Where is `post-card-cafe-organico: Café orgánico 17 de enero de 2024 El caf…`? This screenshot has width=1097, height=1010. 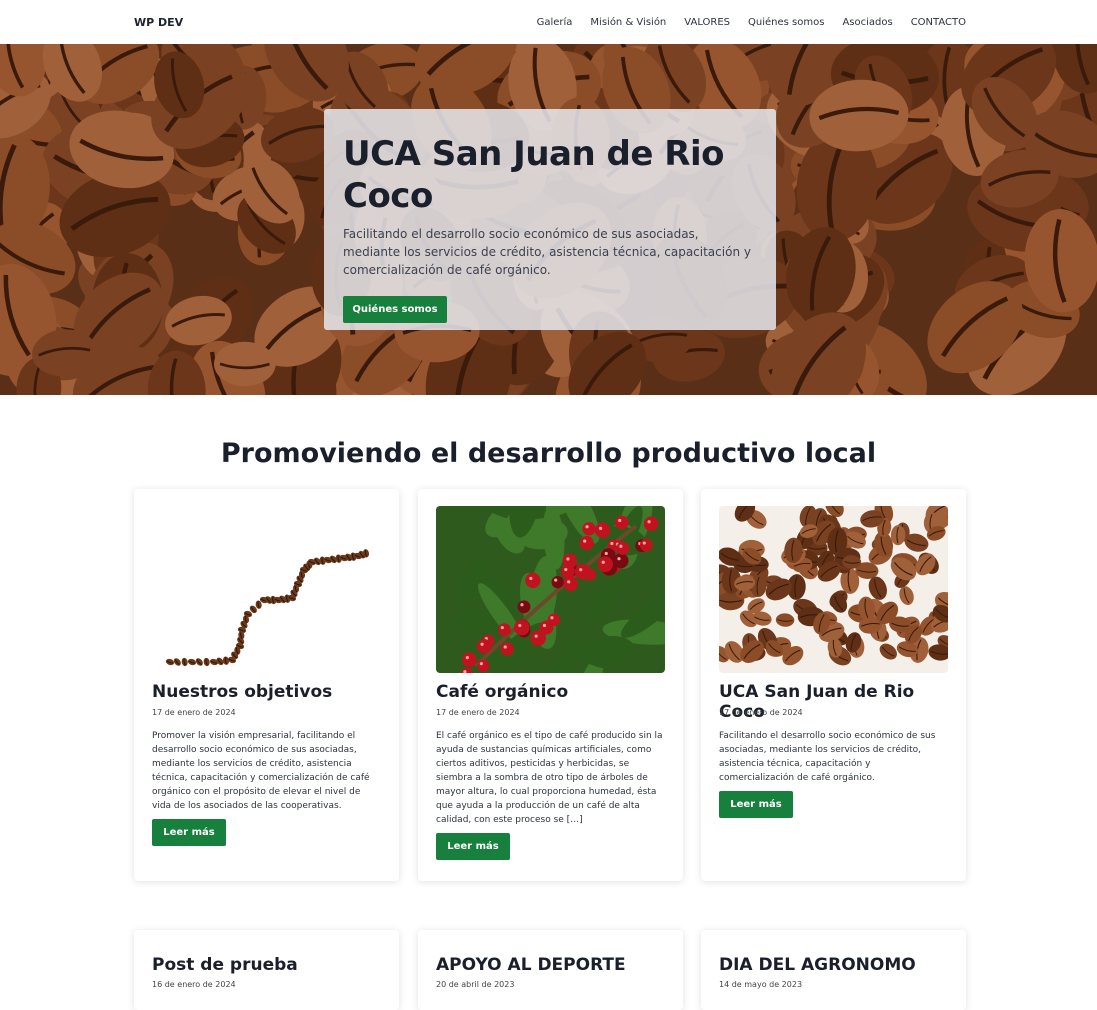 post-card-cafe-organico: Café orgánico 17 de enero de 2024 El caf… is located at coordinates (550, 685).